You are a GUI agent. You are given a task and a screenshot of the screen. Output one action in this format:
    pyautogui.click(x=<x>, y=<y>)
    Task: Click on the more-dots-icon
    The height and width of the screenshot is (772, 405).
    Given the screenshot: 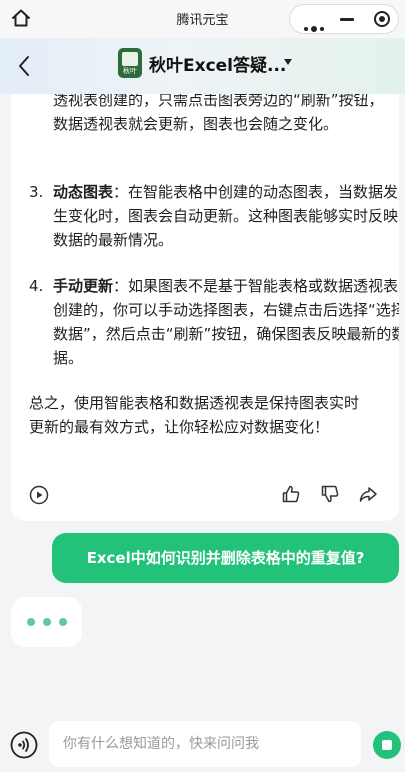 What is the action you would take?
    pyautogui.click(x=315, y=27)
    